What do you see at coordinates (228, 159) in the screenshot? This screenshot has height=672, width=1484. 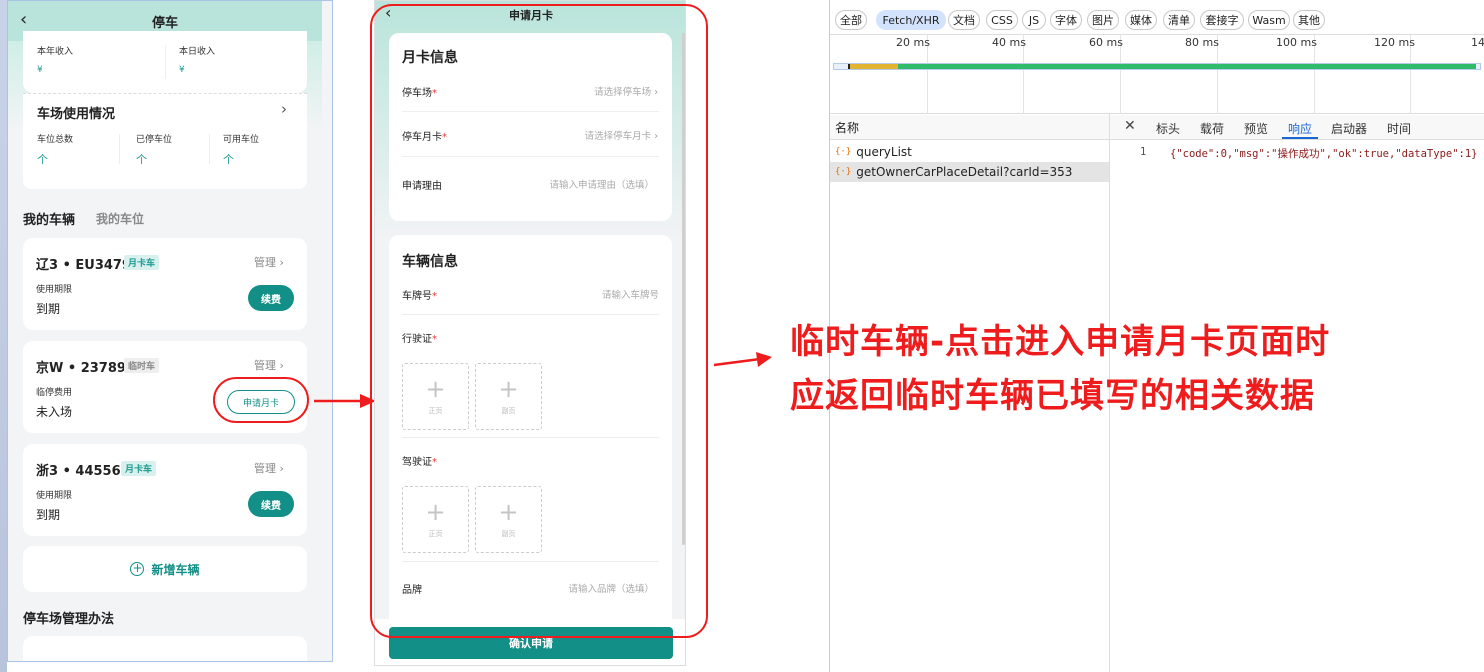 I see `free-spaces-value: 个` at bounding box center [228, 159].